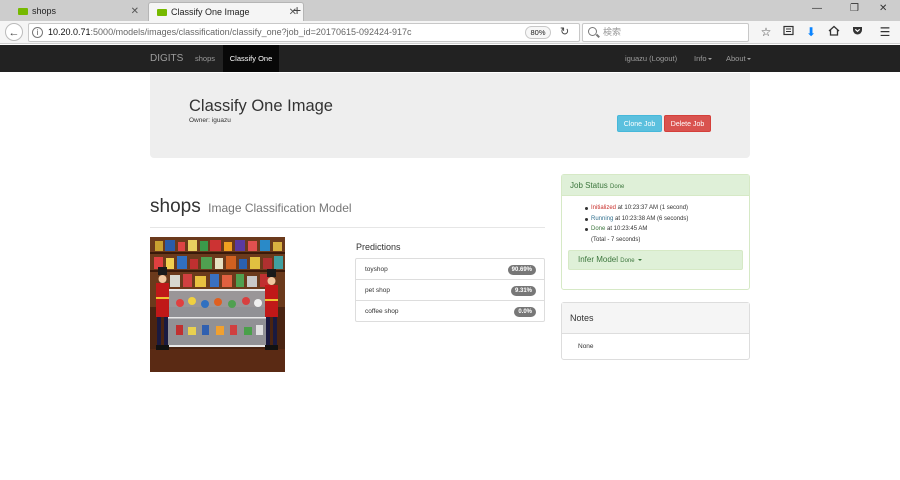 The width and height of the screenshot is (900, 480). Describe the element at coordinates (135, 11) in the screenshot. I see `close-tab-icon: ✕` at that location.